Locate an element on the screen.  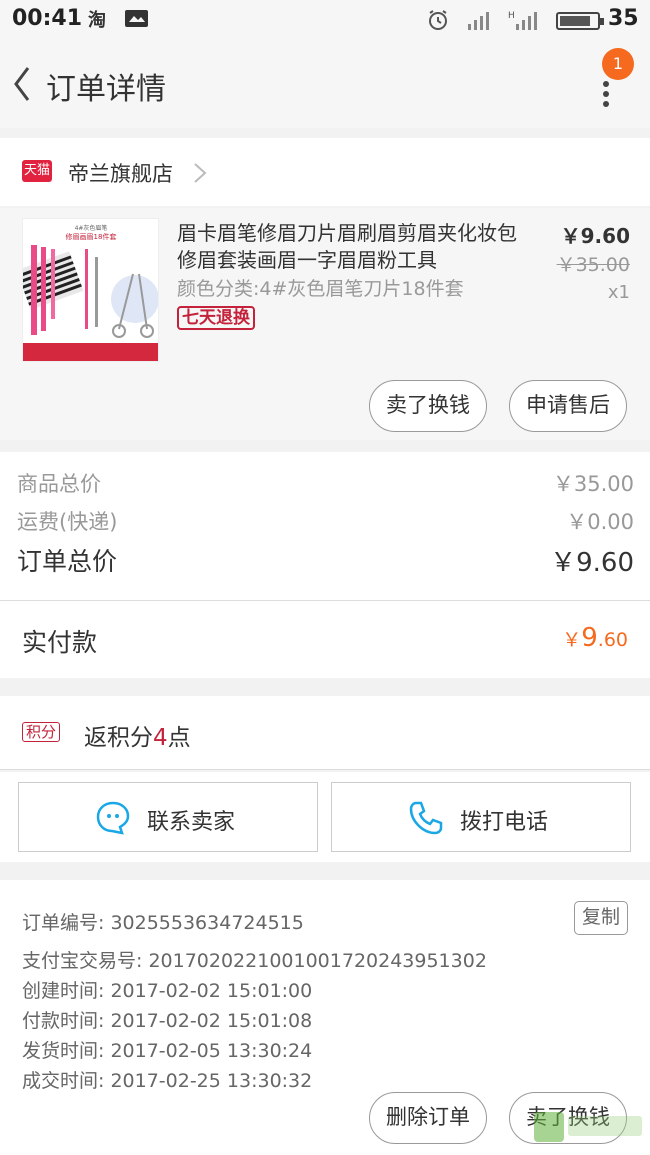
order-total-label: 订单总价 is located at coordinates (67, 561).